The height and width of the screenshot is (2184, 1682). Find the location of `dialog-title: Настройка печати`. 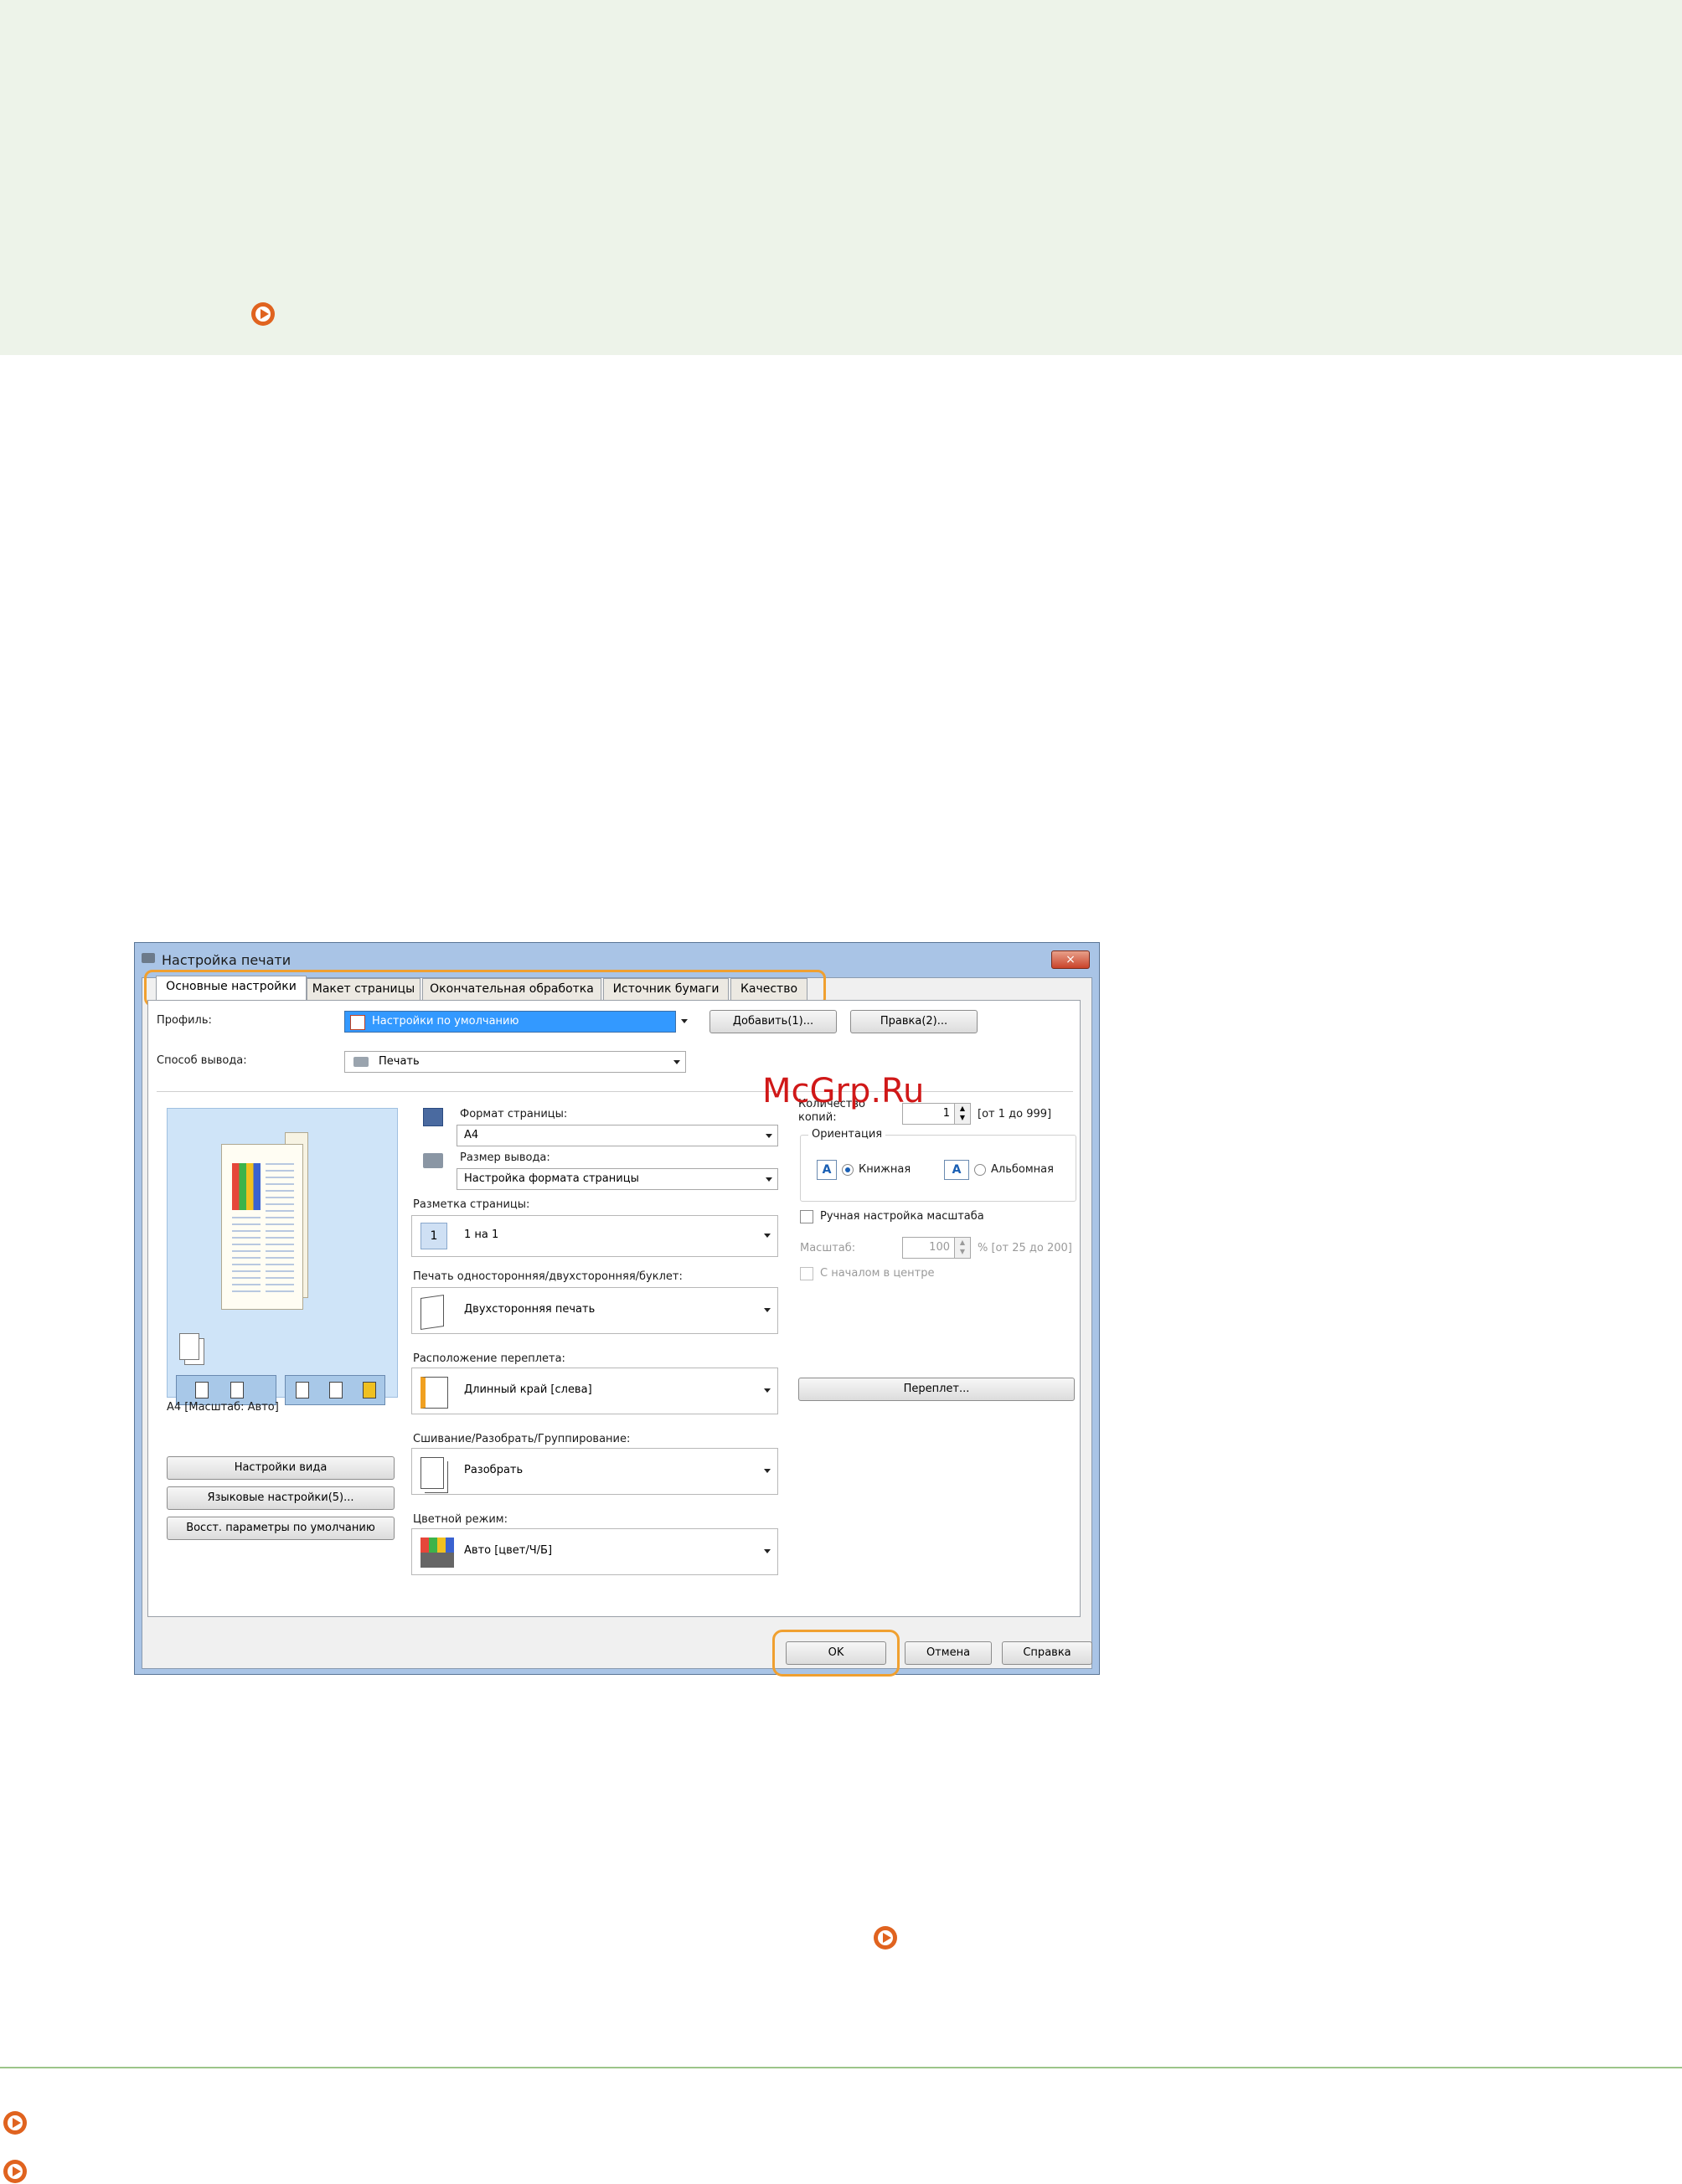

dialog-title: Настройка печати is located at coordinates (227, 960).